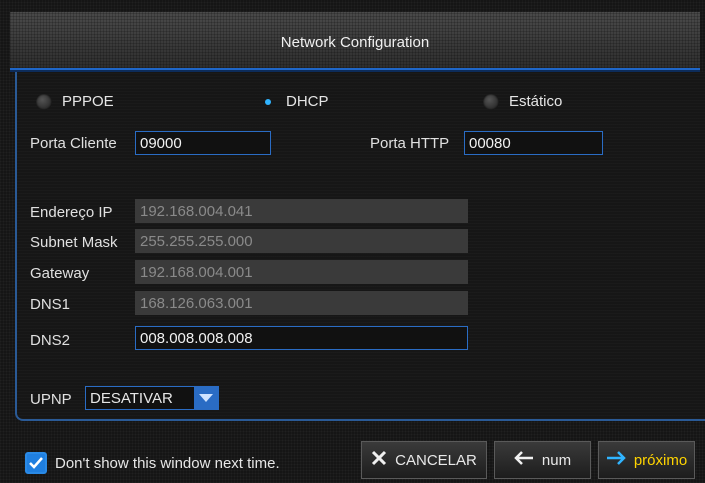 This screenshot has height=483, width=705. I want to click on radio-static: Estático, so click(522, 101).